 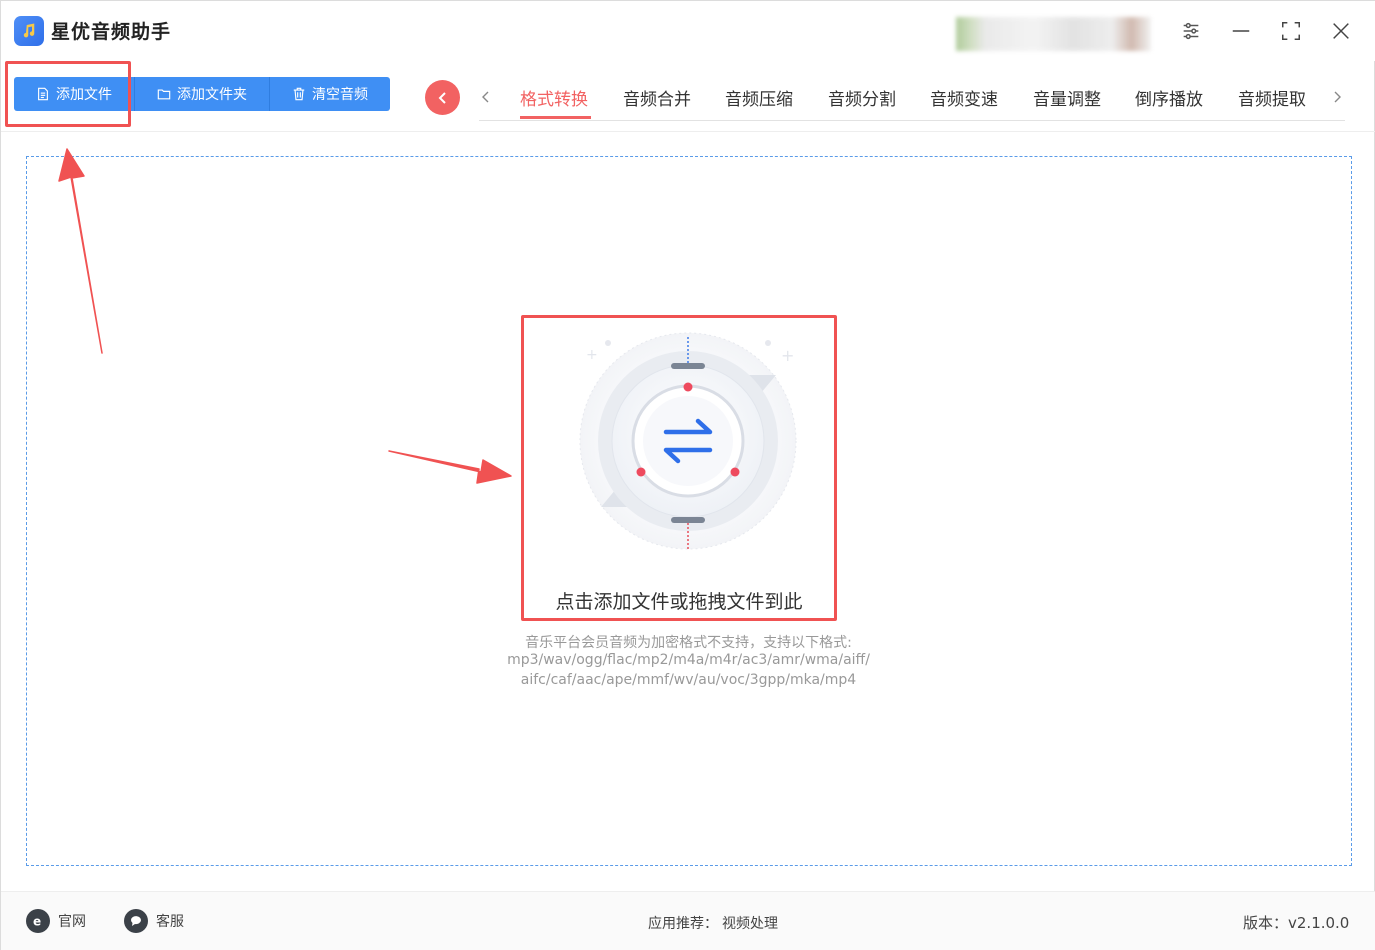 I want to click on folder-icon, so click(x=164, y=94).